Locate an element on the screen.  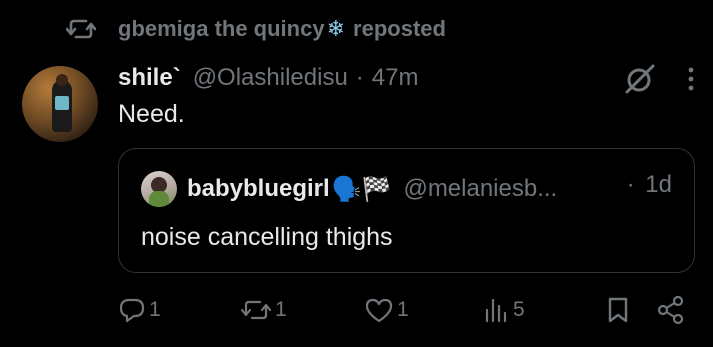
views-icon is located at coordinates (496, 310).